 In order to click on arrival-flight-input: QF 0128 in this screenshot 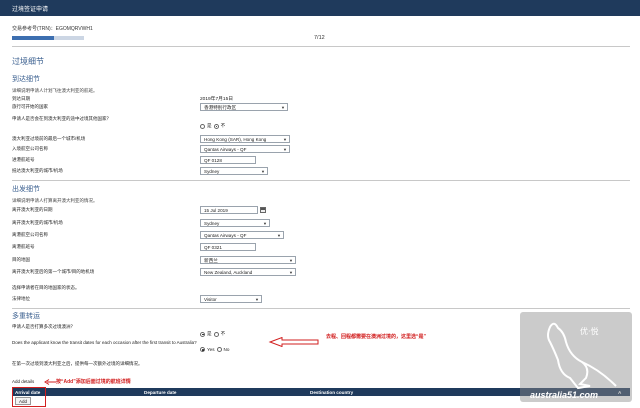, I will do `click(228, 160)`.